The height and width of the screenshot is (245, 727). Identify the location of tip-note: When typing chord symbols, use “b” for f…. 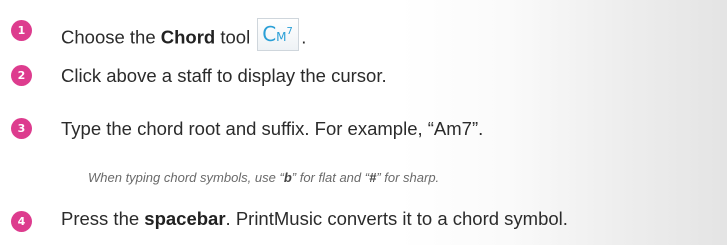
(263, 177).